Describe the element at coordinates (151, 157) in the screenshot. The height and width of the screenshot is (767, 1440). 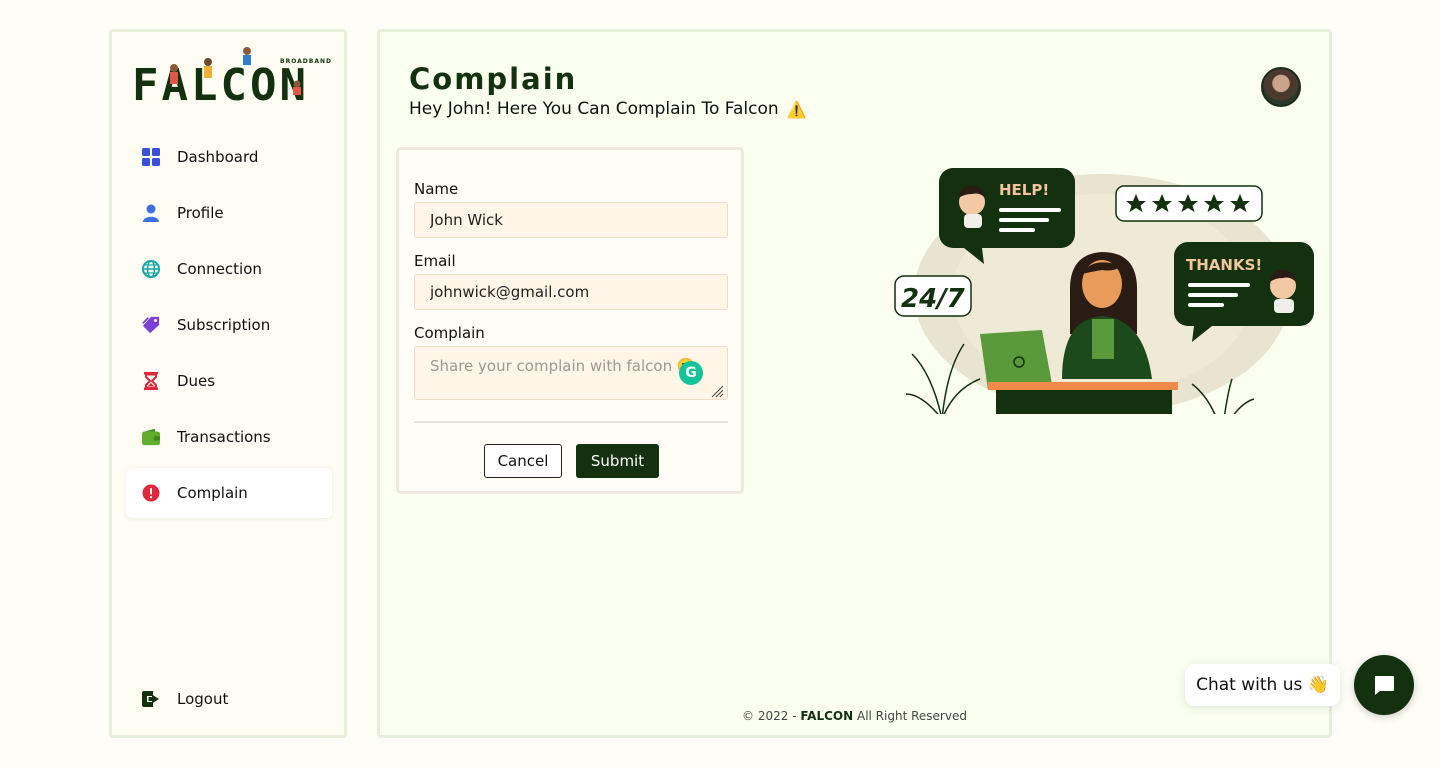
I see `grid-icon` at that location.